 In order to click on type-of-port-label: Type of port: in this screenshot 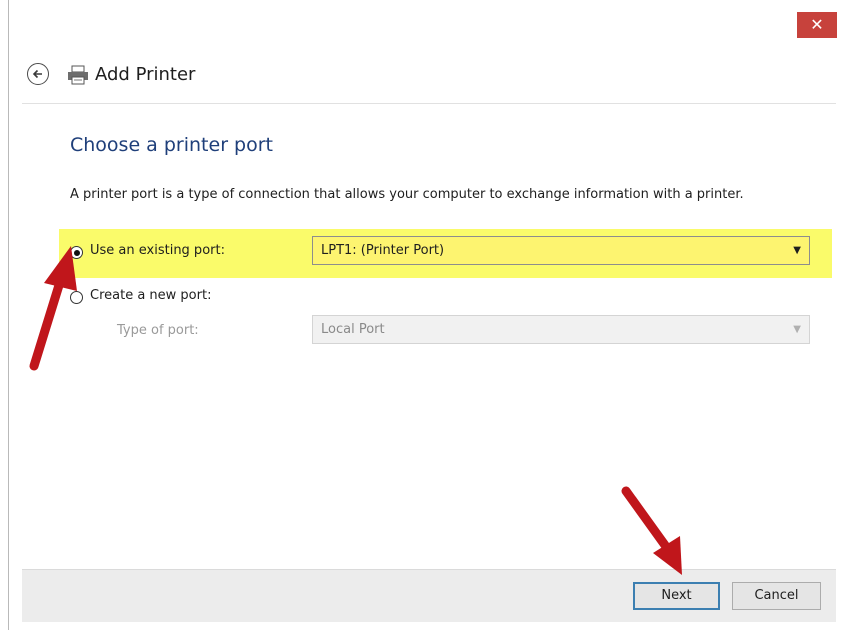, I will do `click(158, 330)`.